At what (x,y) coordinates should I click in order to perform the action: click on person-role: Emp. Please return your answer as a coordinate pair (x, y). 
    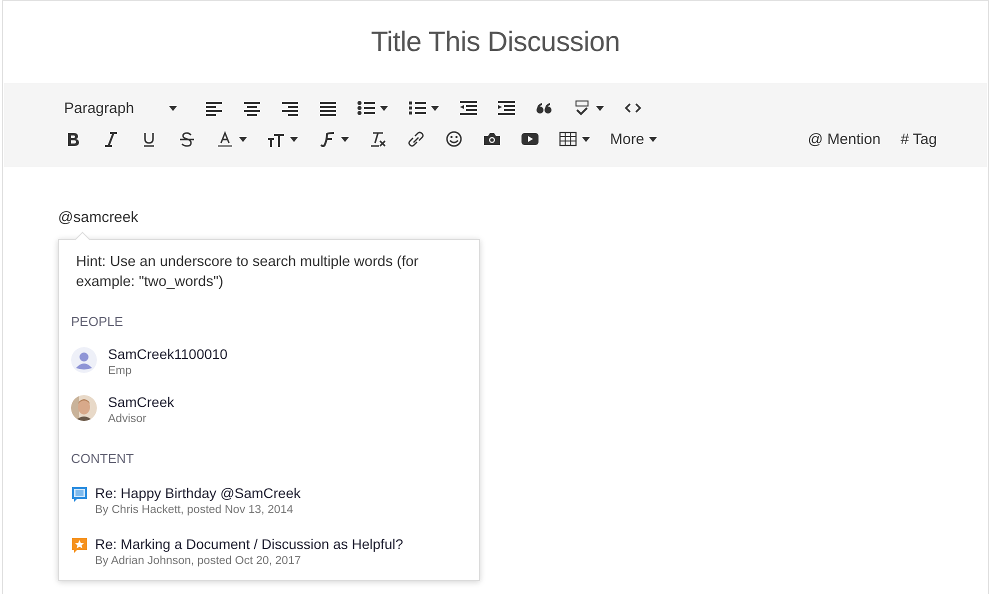
    Looking at the image, I should click on (120, 371).